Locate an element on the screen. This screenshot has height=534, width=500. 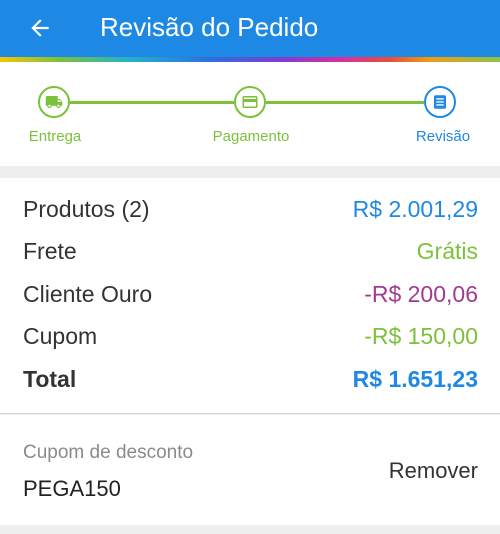
summary-row-total: Total R$ 1.651,23 is located at coordinates (250, 379).